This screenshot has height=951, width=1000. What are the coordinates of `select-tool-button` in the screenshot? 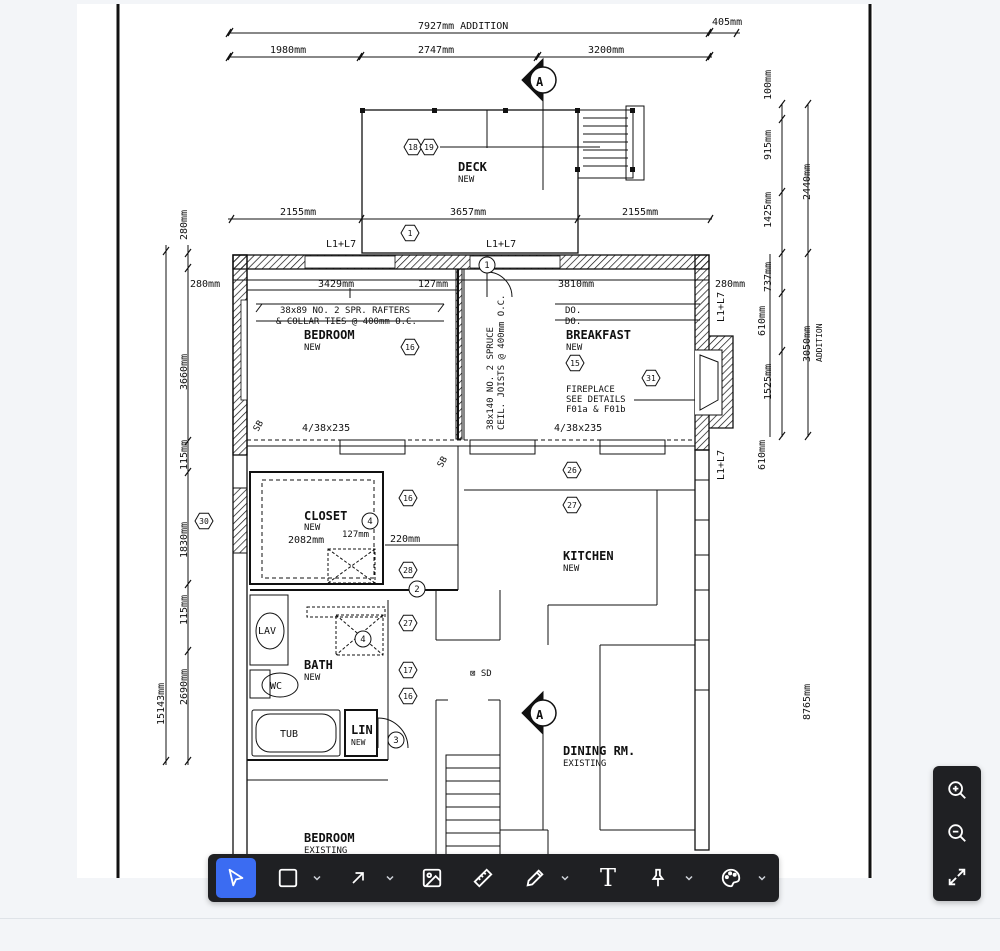 It's located at (236, 878).